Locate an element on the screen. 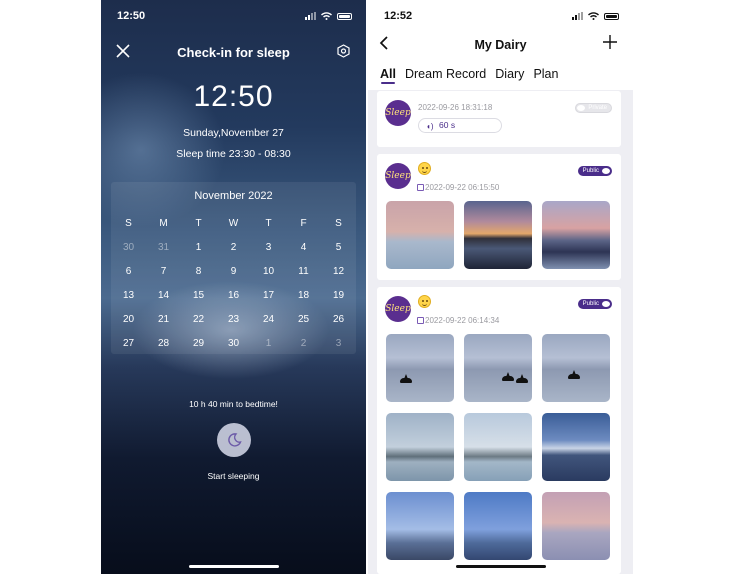 The width and height of the screenshot is (733, 574). calendar-day: 19 is located at coordinates (338, 299).